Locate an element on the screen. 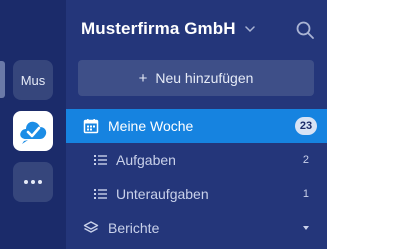 This screenshot has height=249, width=400. workspace-title: Musterfirma GmbH is located at coordinates (158, 28).